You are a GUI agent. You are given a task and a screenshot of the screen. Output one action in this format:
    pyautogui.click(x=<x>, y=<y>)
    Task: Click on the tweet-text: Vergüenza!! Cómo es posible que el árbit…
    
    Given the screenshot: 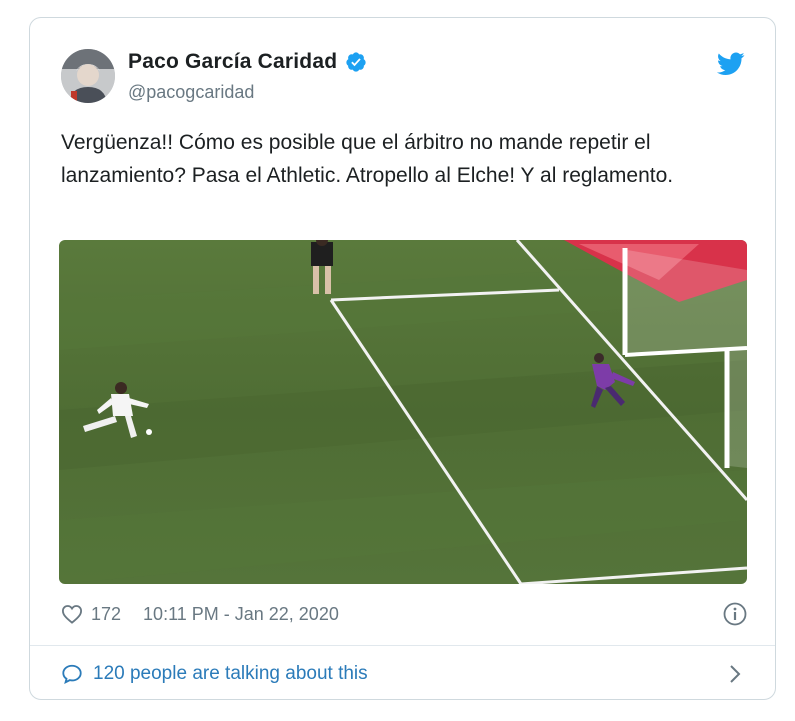 What is the action you would take?
    pyautogui.click(x=367, y=159)
    